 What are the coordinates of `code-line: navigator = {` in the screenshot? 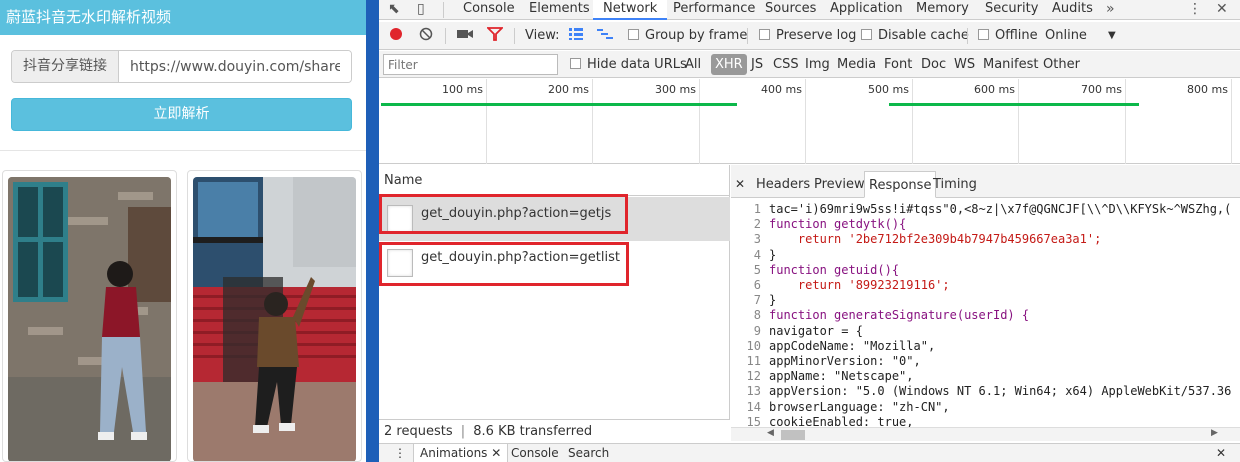 It's located at (816, 330).